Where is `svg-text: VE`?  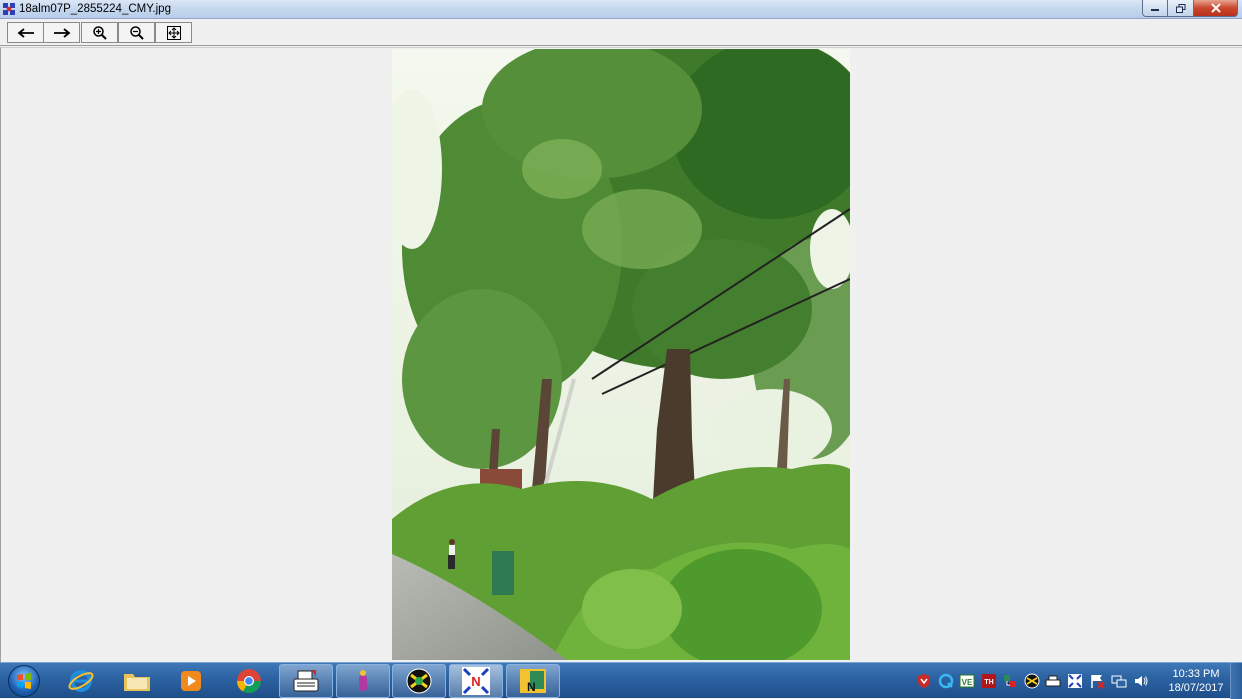 svg-text: VE is located at coordinates (967, 682).